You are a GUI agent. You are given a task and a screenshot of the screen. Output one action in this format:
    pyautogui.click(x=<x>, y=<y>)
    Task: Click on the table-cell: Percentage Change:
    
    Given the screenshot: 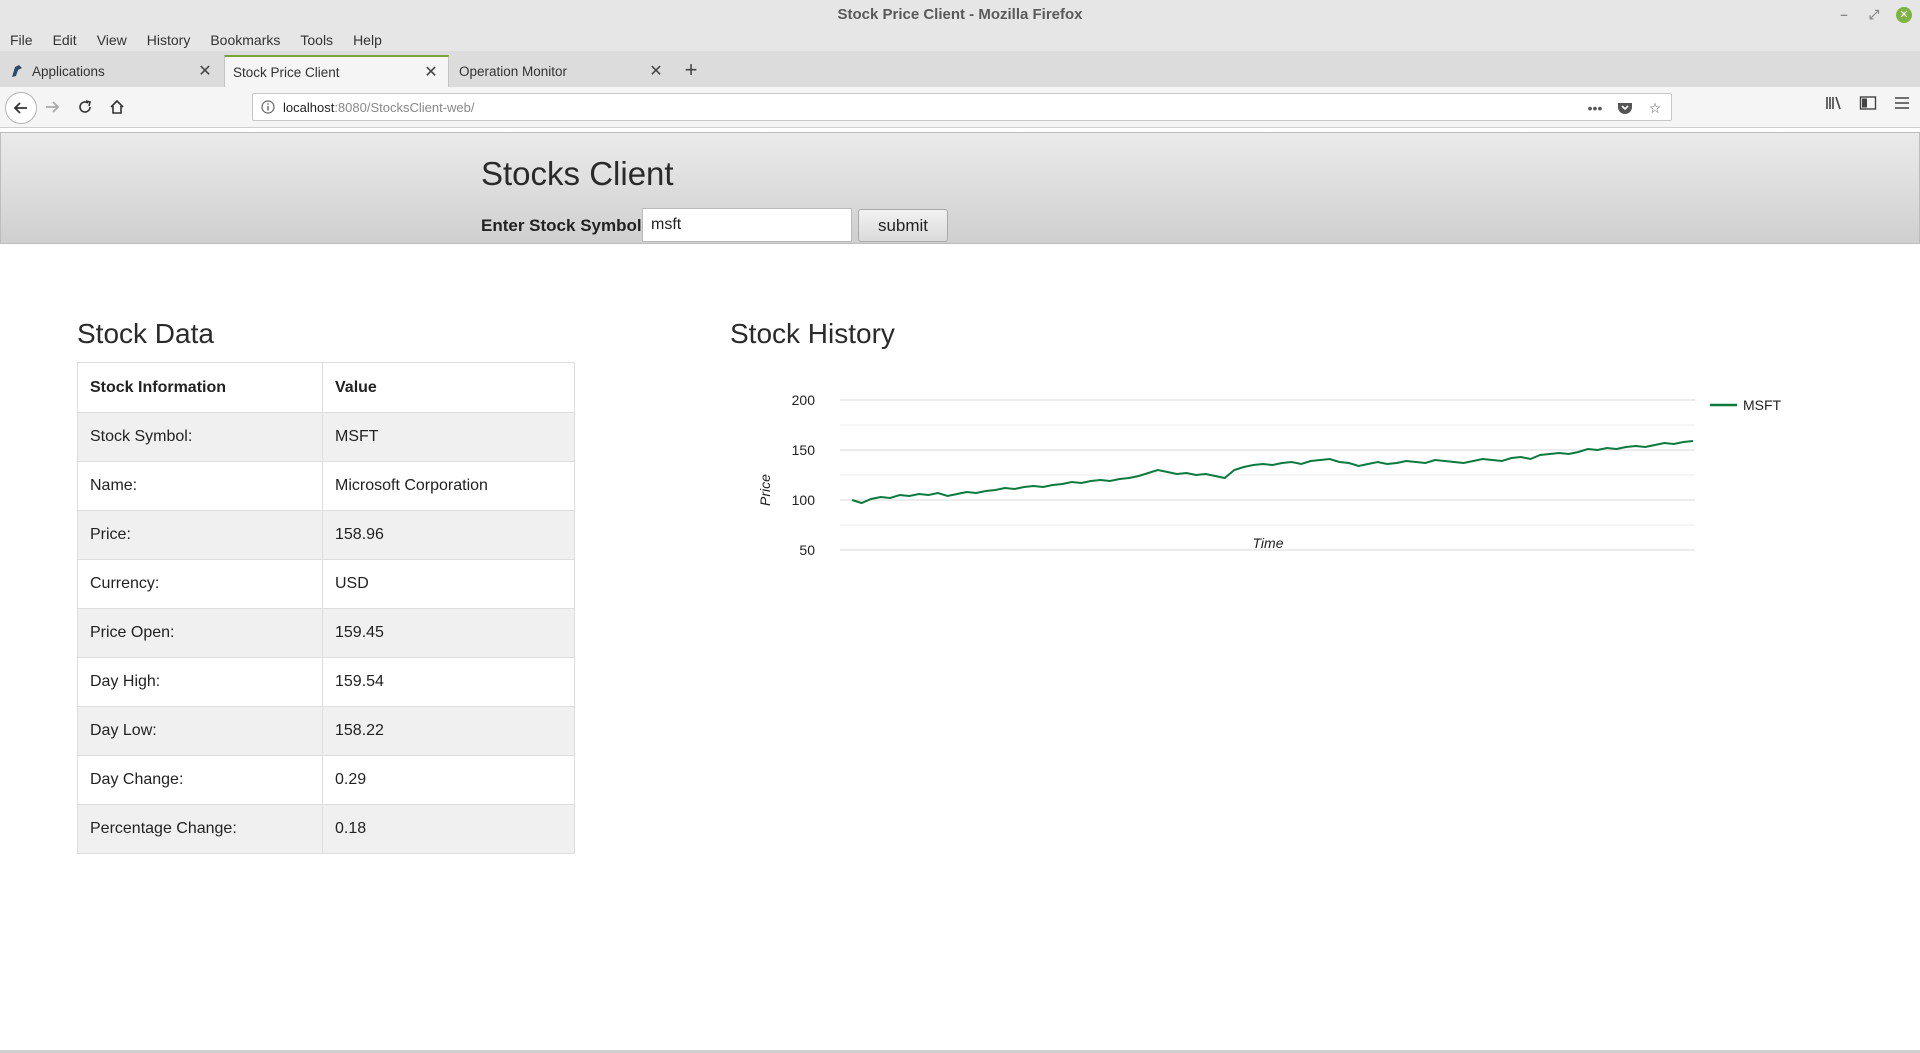 What is the action you would take?
    pyautogui.click(x=200, y=829)
    